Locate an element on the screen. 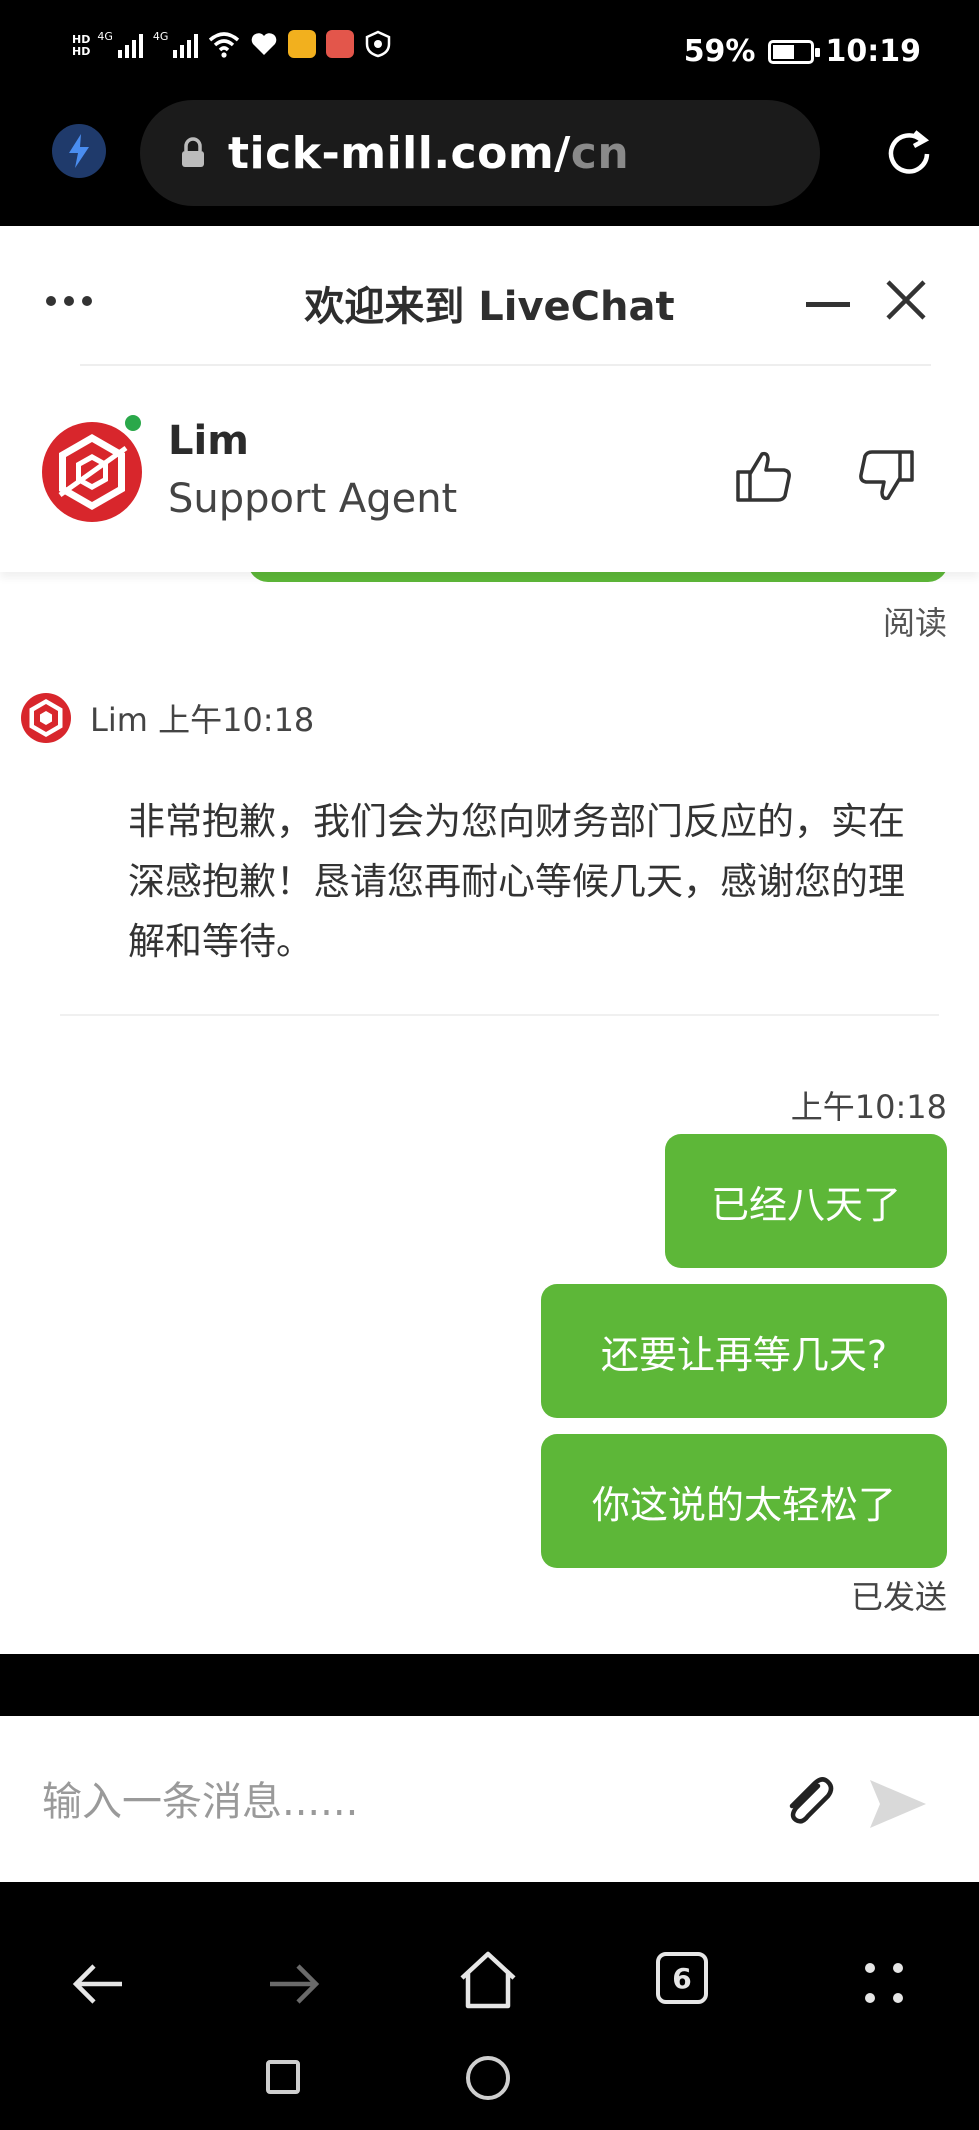 The width and height of the screenshot is (979, 2130). more-grid-icon is located at coordinates (884, 1984).